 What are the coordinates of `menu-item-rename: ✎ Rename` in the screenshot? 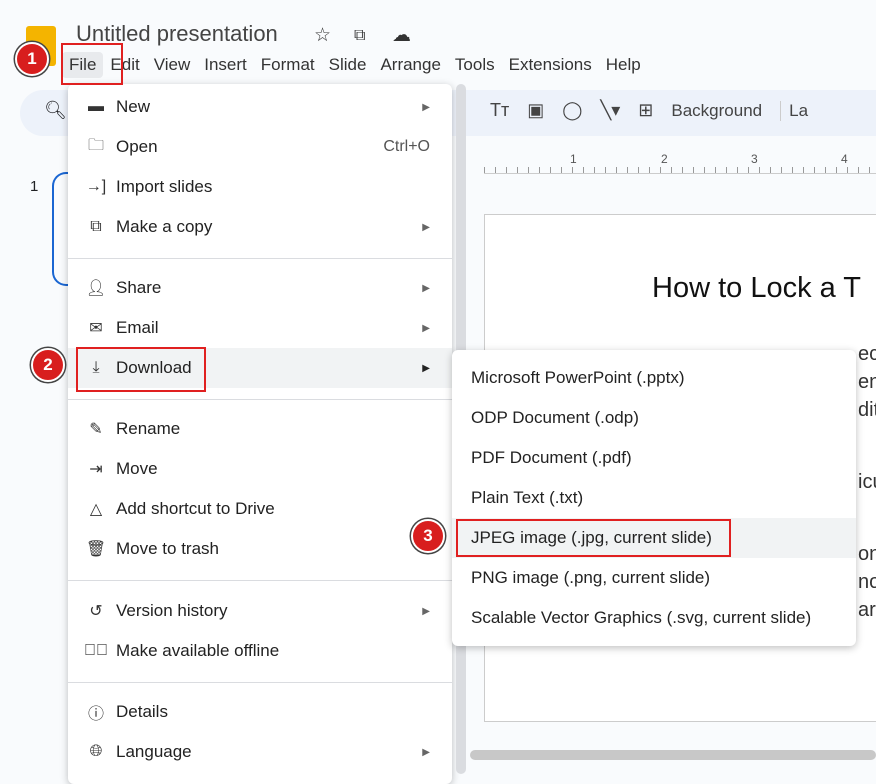 It's located at (260, 429).